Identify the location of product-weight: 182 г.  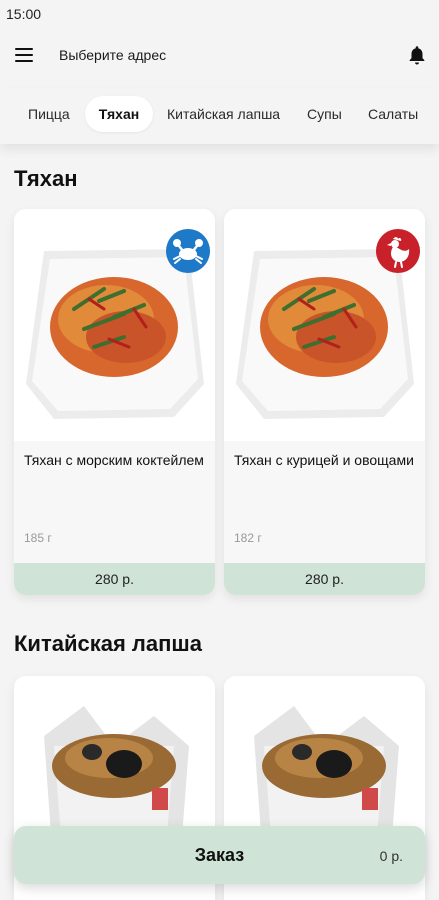
(248, 538).